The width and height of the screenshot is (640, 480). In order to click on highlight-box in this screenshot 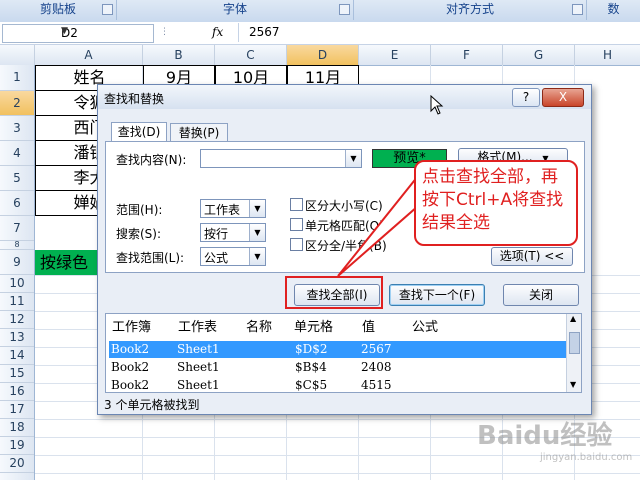, I will do `click(334, 292)`.